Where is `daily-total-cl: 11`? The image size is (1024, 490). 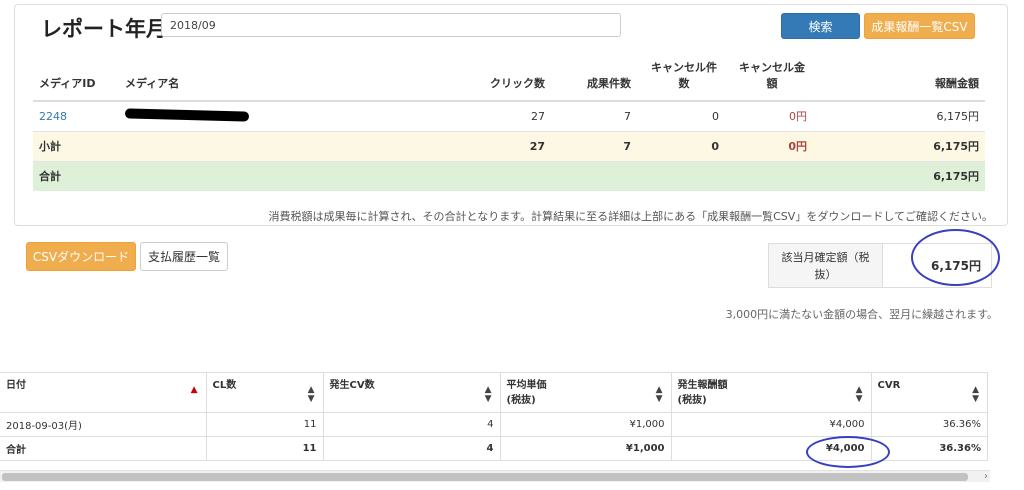
daily-total-cl: 11 is located at coordinates (264, 448).